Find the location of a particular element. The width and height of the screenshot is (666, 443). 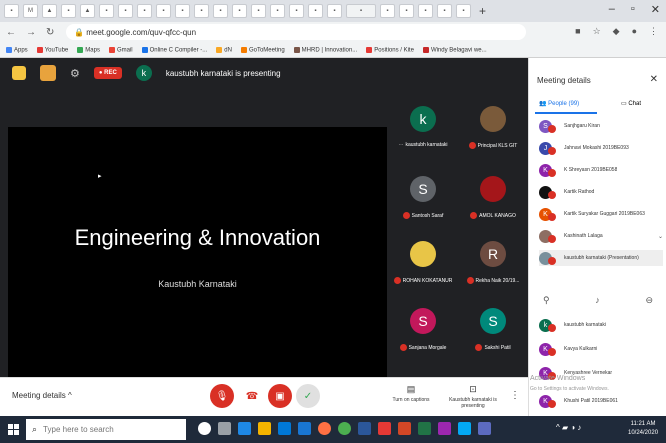

remove-participant-icon: ⊖ is located at coordinates (649, 300).